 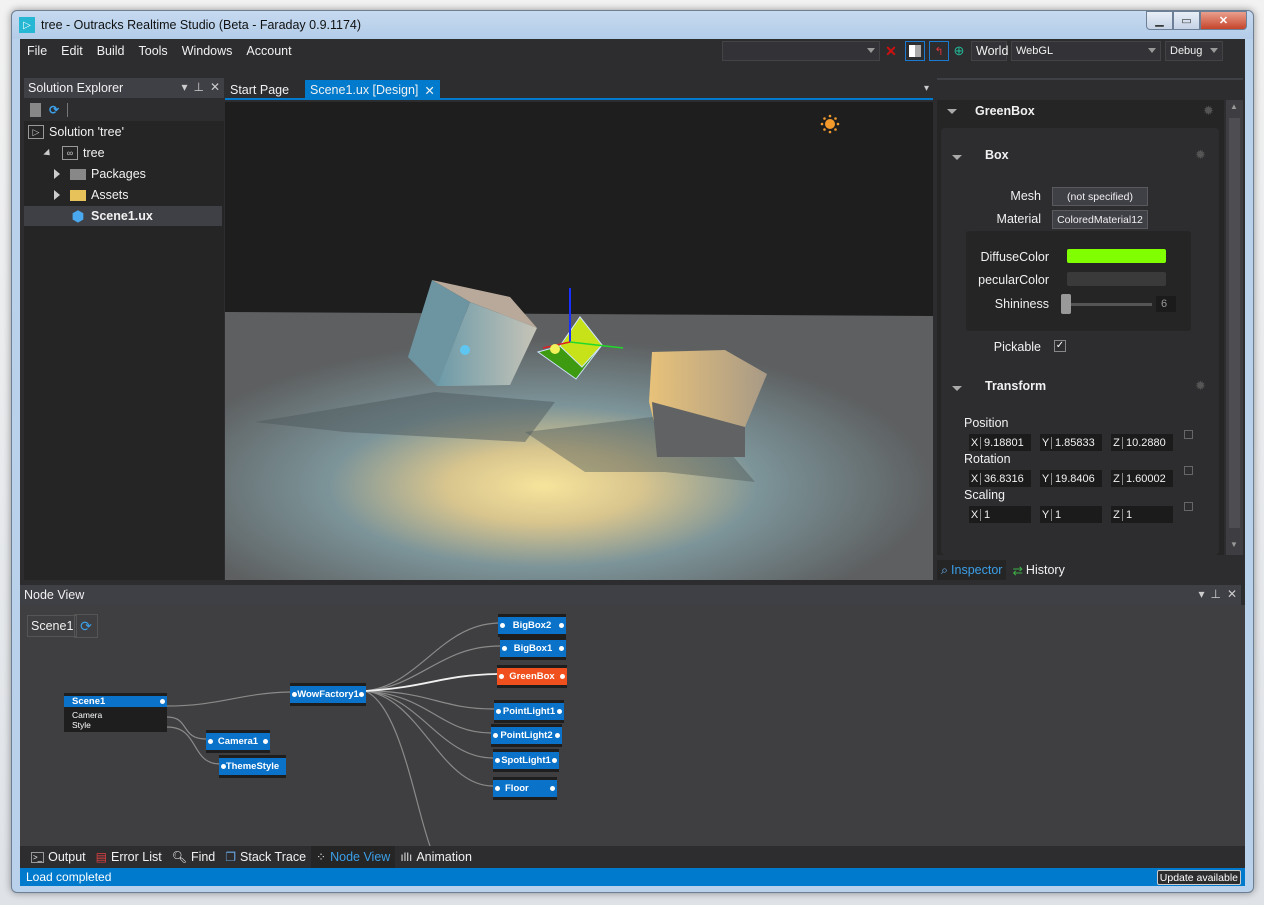 I want to click on space-toggle: World, so click(x=989, y=51).